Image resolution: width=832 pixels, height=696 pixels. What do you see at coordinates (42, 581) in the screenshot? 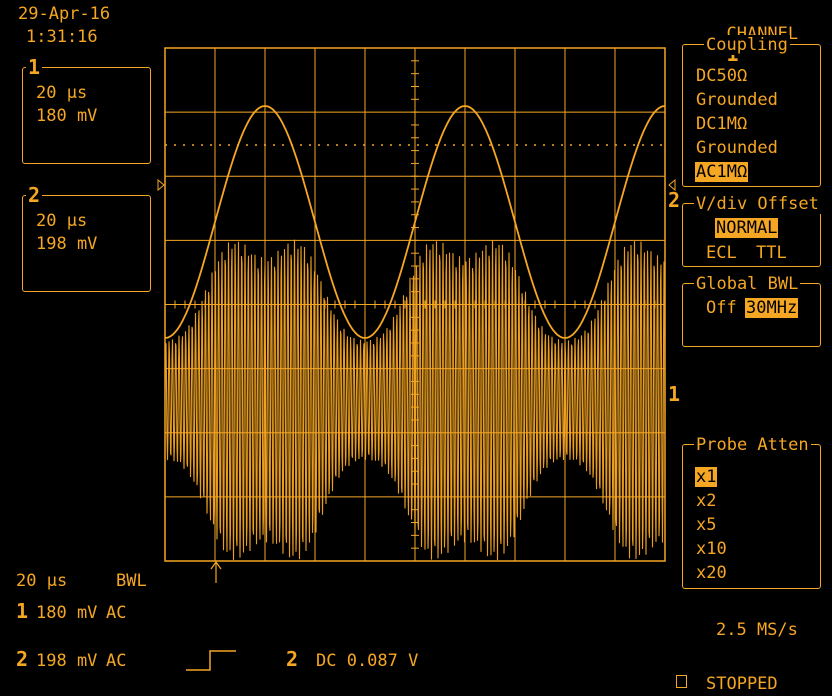
I see `footer-timebase: 20 µs` at bounding box center [42, 581].